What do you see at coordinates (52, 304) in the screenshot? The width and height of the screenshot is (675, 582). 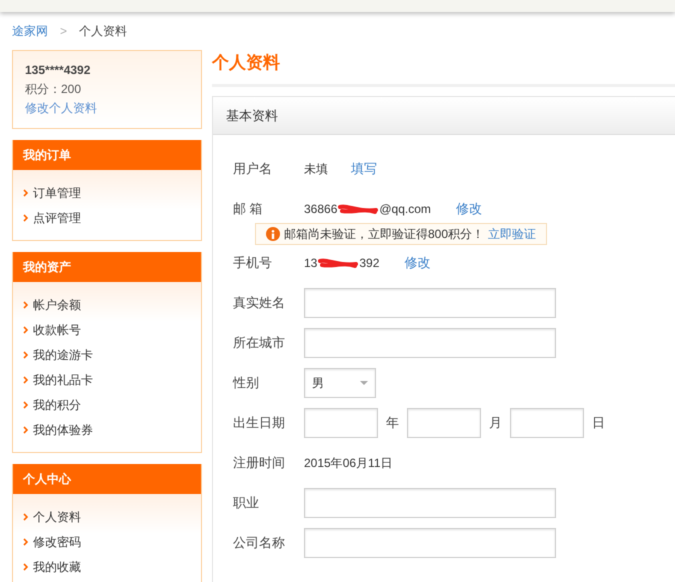 I see `sidebar-item: 帐户余额` at bounding box center [52, 304].